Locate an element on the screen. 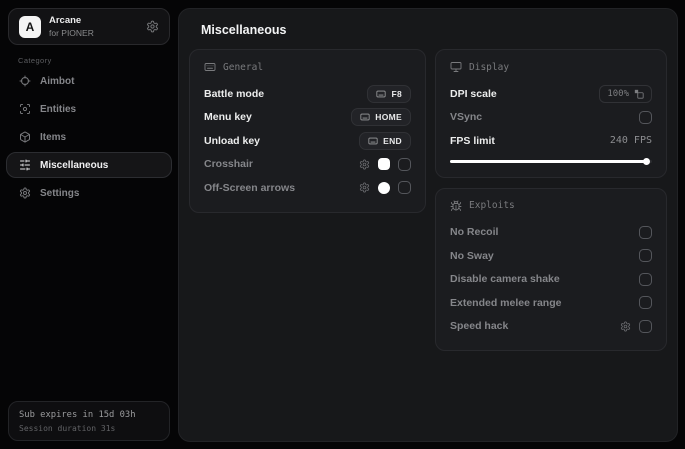 The height and width of the screenshot is (449, 685). setting-row-menu-key: Menu key HOME is located at coordinates (307, 118).